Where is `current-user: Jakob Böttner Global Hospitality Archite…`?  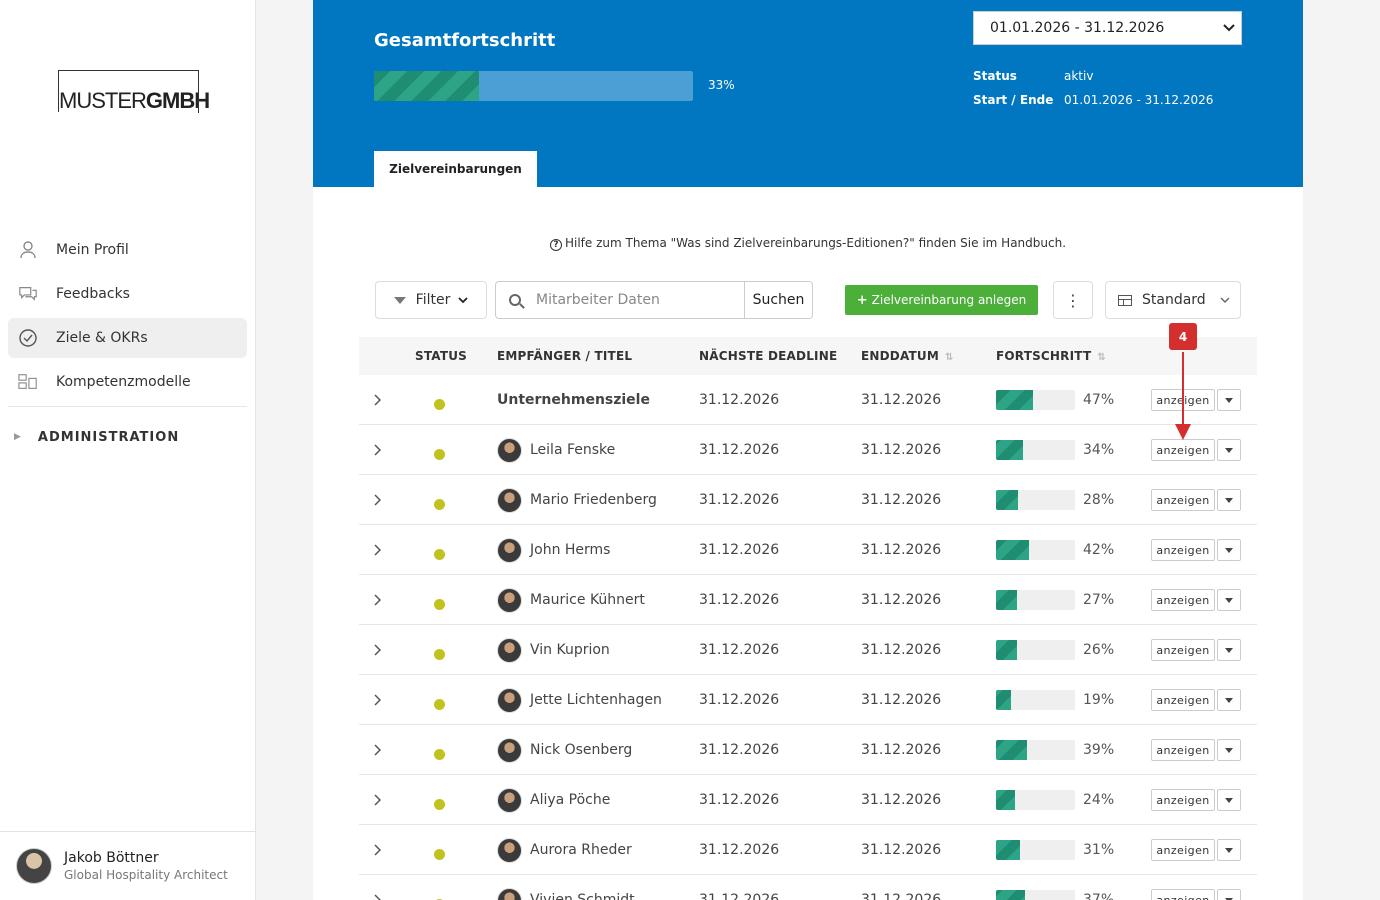
current-user: Jakob Böttner Global Hospitality Archite… is located at coordinates (128, 865).